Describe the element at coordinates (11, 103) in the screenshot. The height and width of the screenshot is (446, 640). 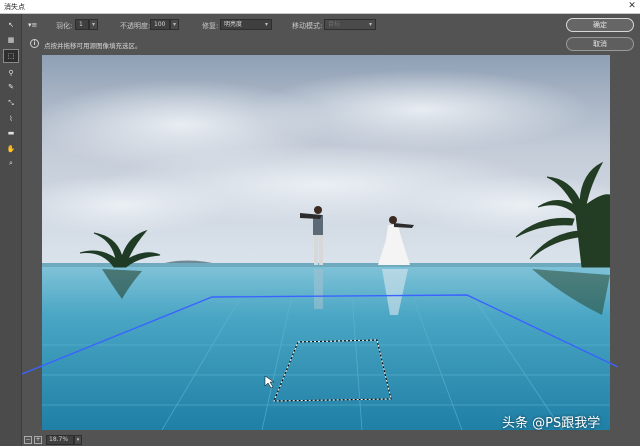
I see `transform-icon: ⤡` at that location.